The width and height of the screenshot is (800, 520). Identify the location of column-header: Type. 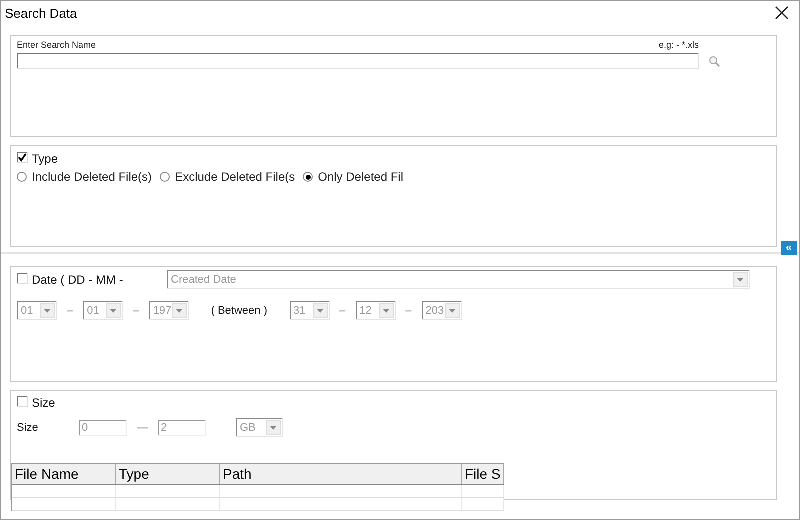
(168, 474).